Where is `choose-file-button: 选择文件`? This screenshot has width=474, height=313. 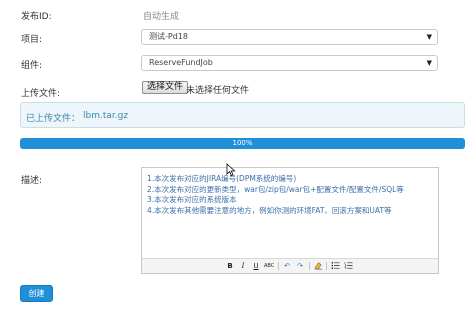 choose-file-button: 选择文件 is located at coordinates (165, 87).